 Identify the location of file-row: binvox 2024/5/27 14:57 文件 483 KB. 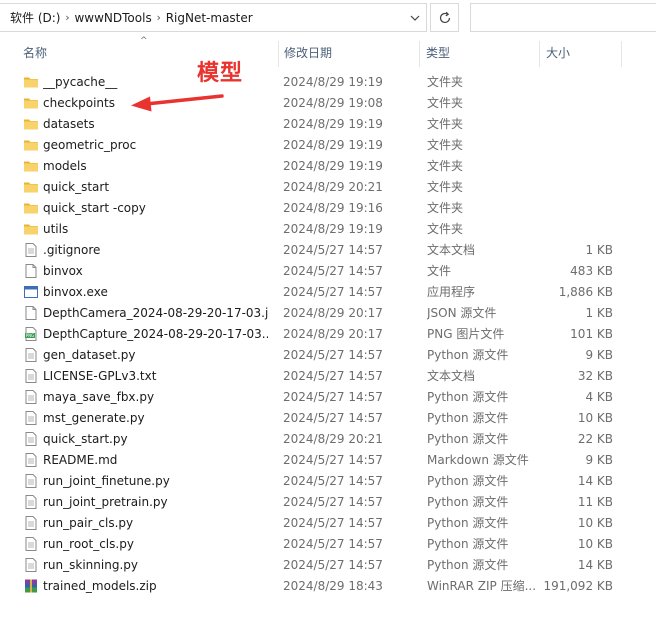
(328, 271).